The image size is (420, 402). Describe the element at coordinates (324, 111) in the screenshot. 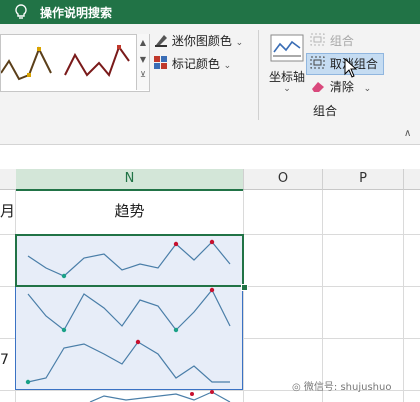

I see `group-section-label: 组合` at that location.